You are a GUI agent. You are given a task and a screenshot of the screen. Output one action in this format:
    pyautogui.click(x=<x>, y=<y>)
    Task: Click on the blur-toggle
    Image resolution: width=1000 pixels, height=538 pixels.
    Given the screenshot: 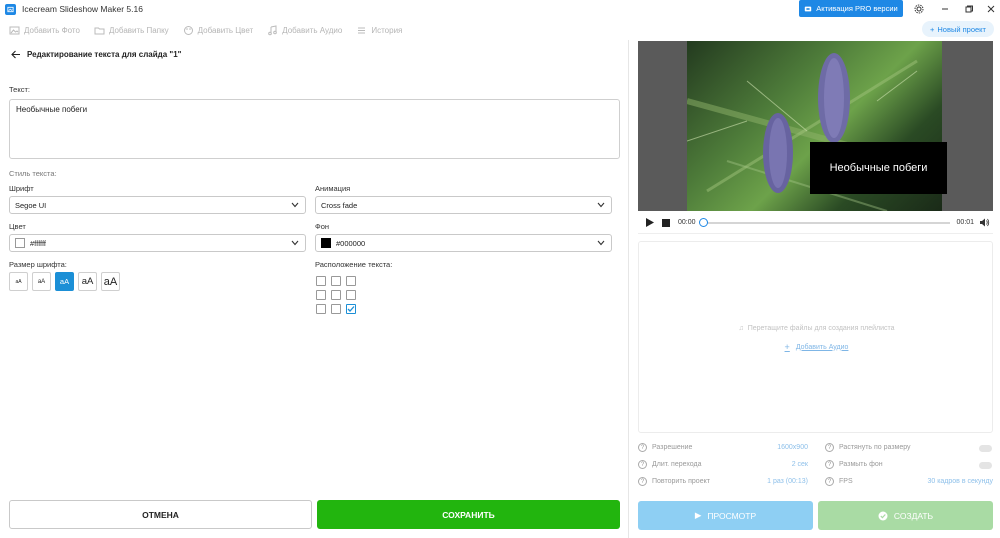 What is the action you would take?
    pyautogui.click(x=985, y=465)
    